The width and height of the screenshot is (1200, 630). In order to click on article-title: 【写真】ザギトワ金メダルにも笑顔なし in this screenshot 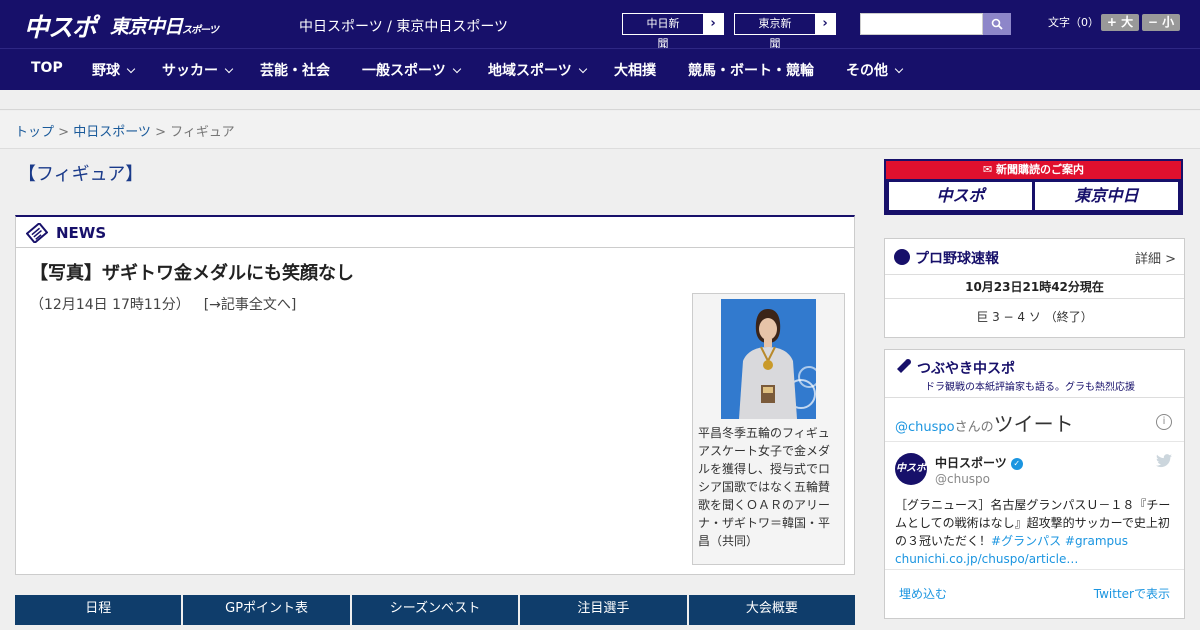, I will do `click(192, 272)`.